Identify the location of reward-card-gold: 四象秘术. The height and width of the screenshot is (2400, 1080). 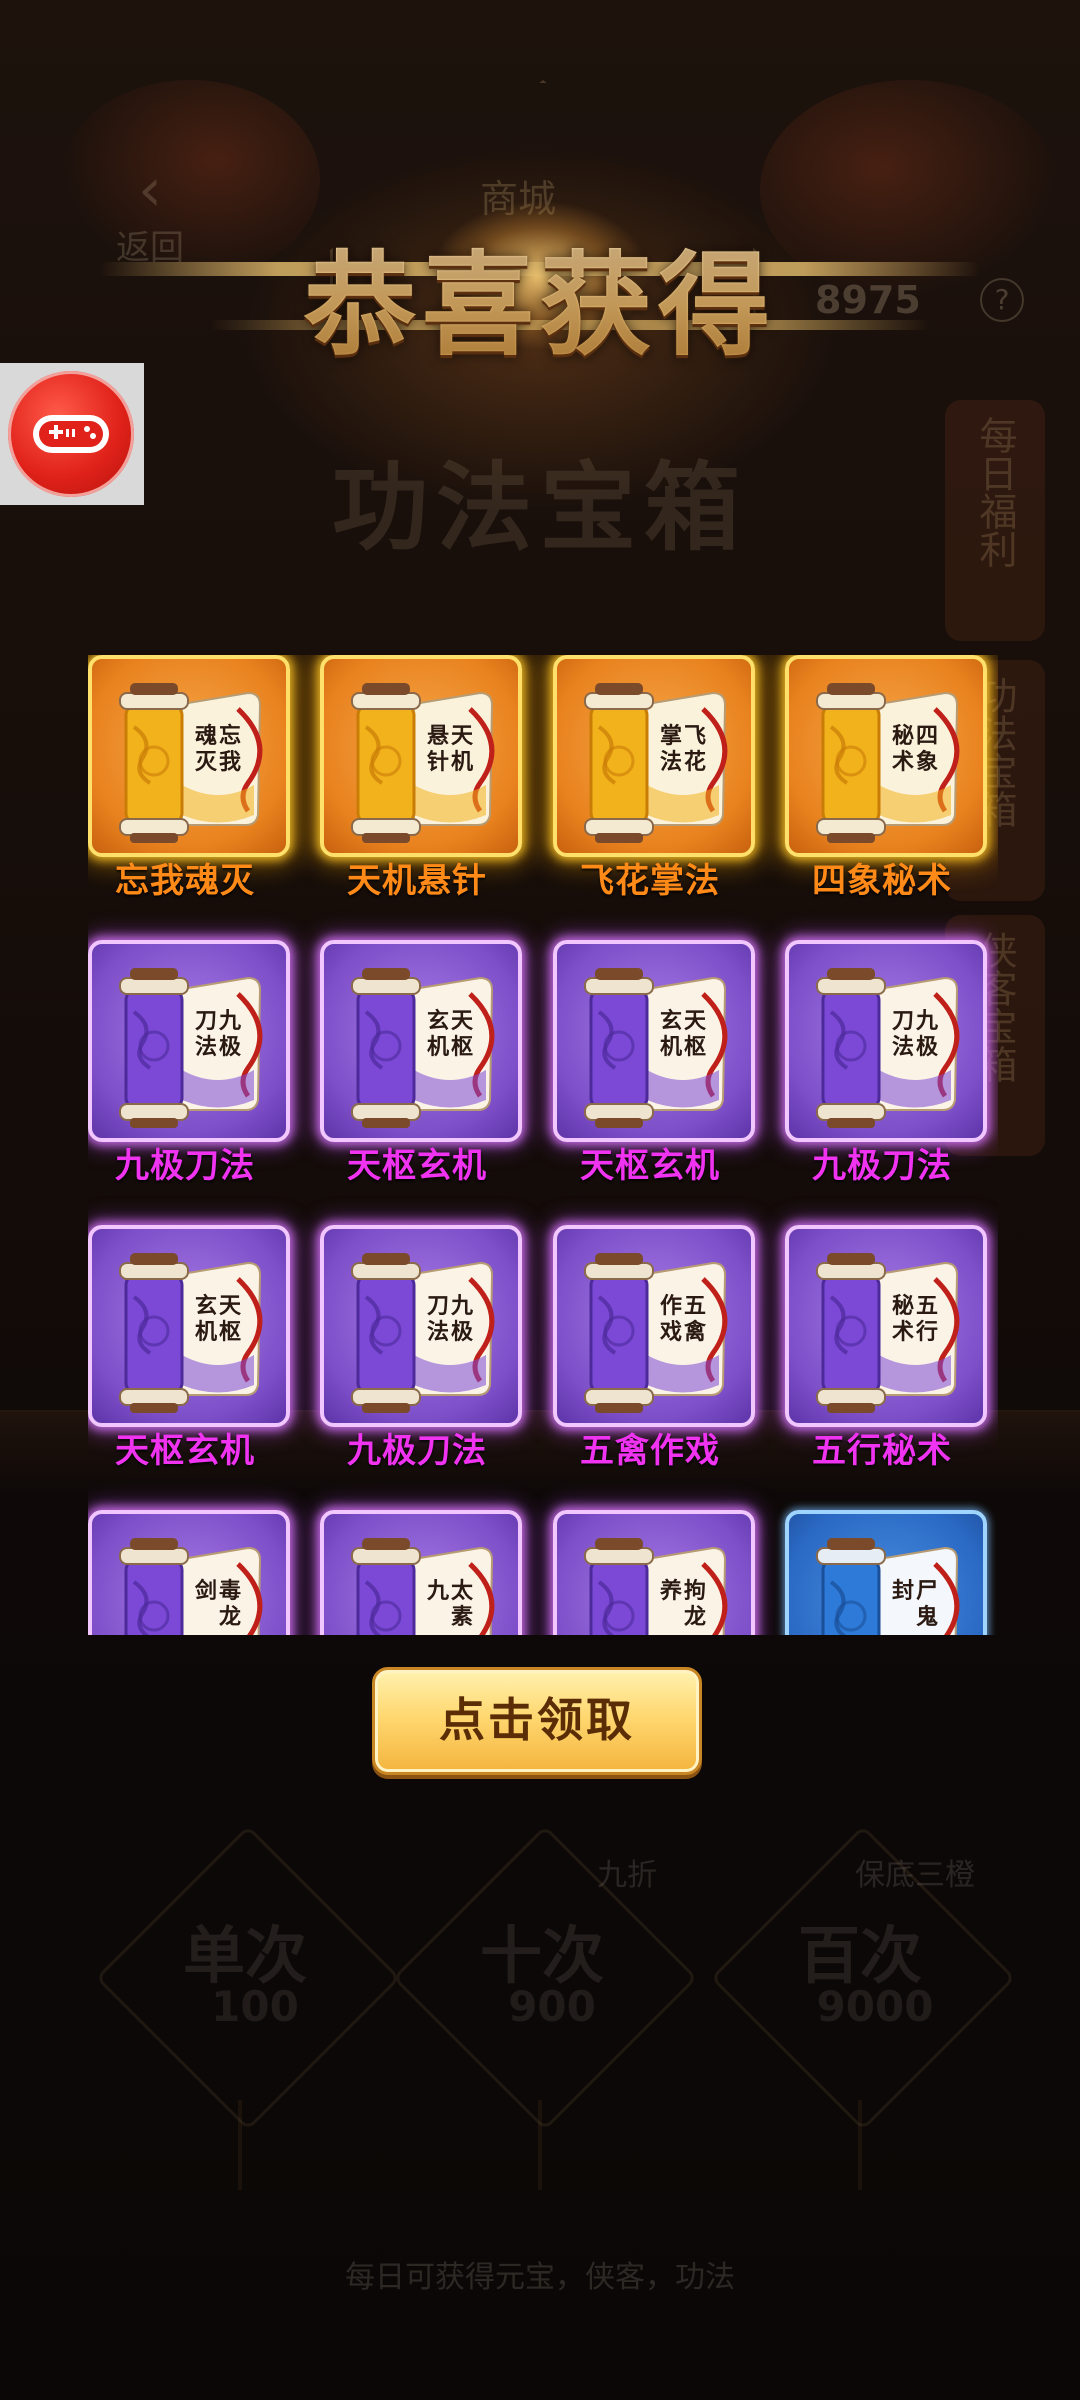
(886, 756).